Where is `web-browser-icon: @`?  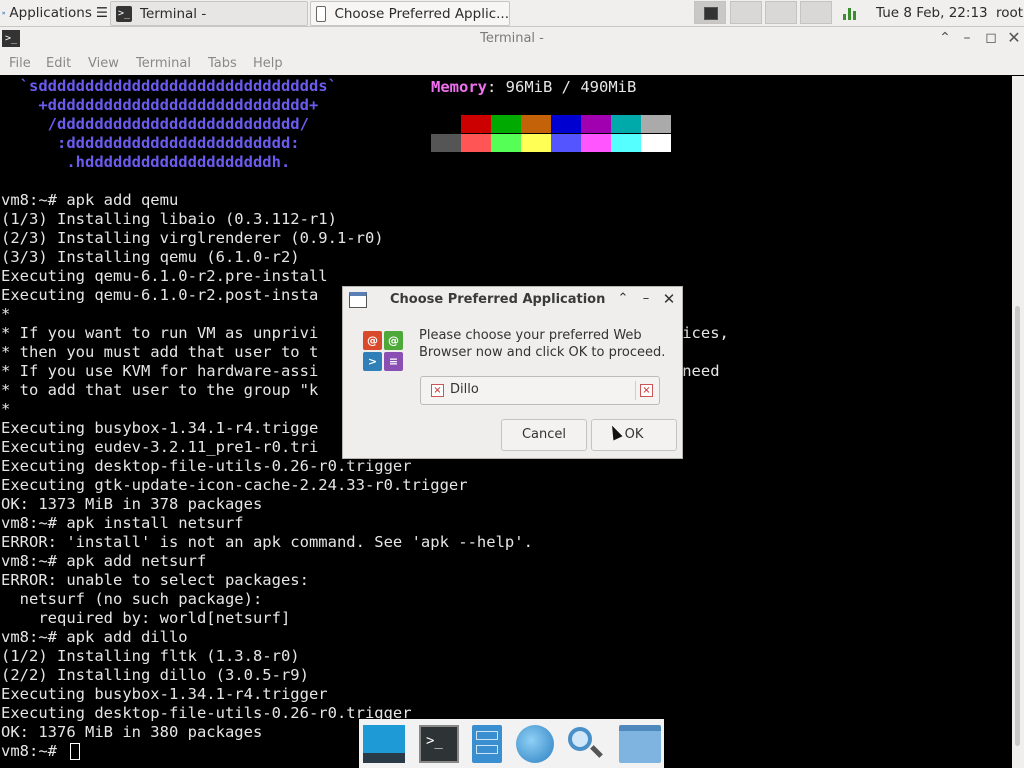 web-browser-icon: @ is located at coordinates (372, 340).